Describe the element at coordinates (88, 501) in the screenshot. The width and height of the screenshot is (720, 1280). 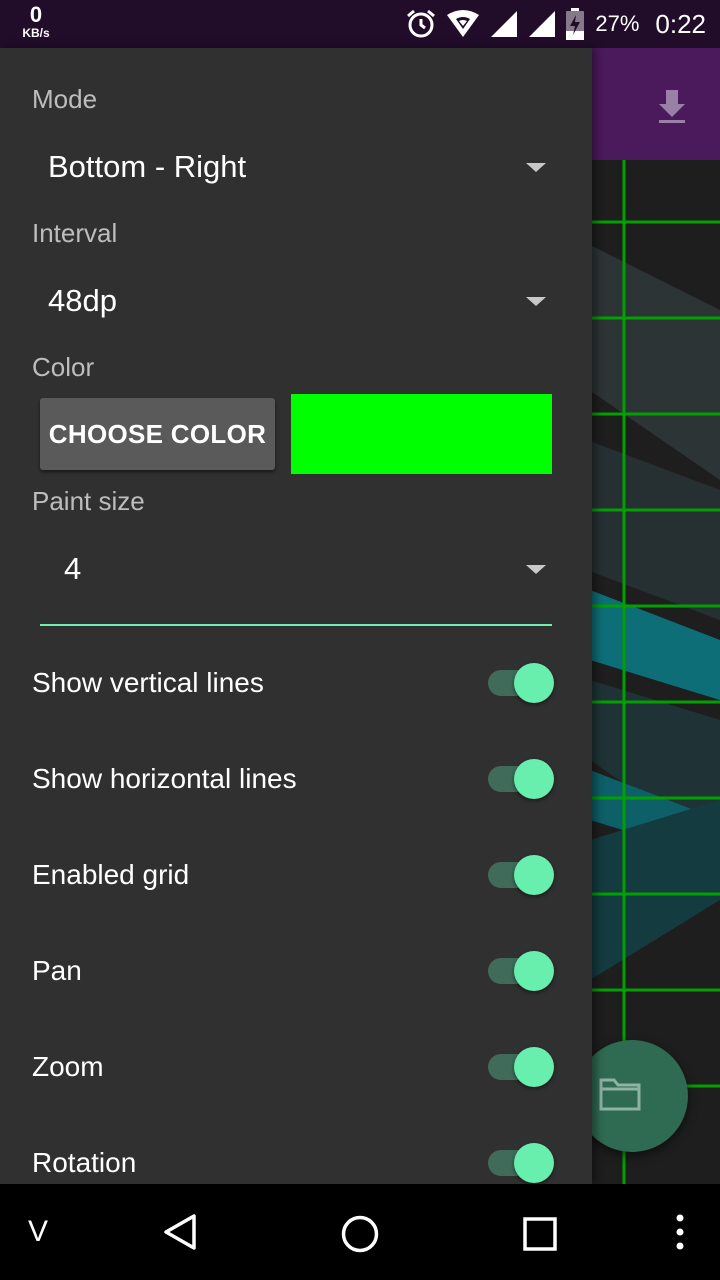
I see `paint-size-label: Paint size` at that location.